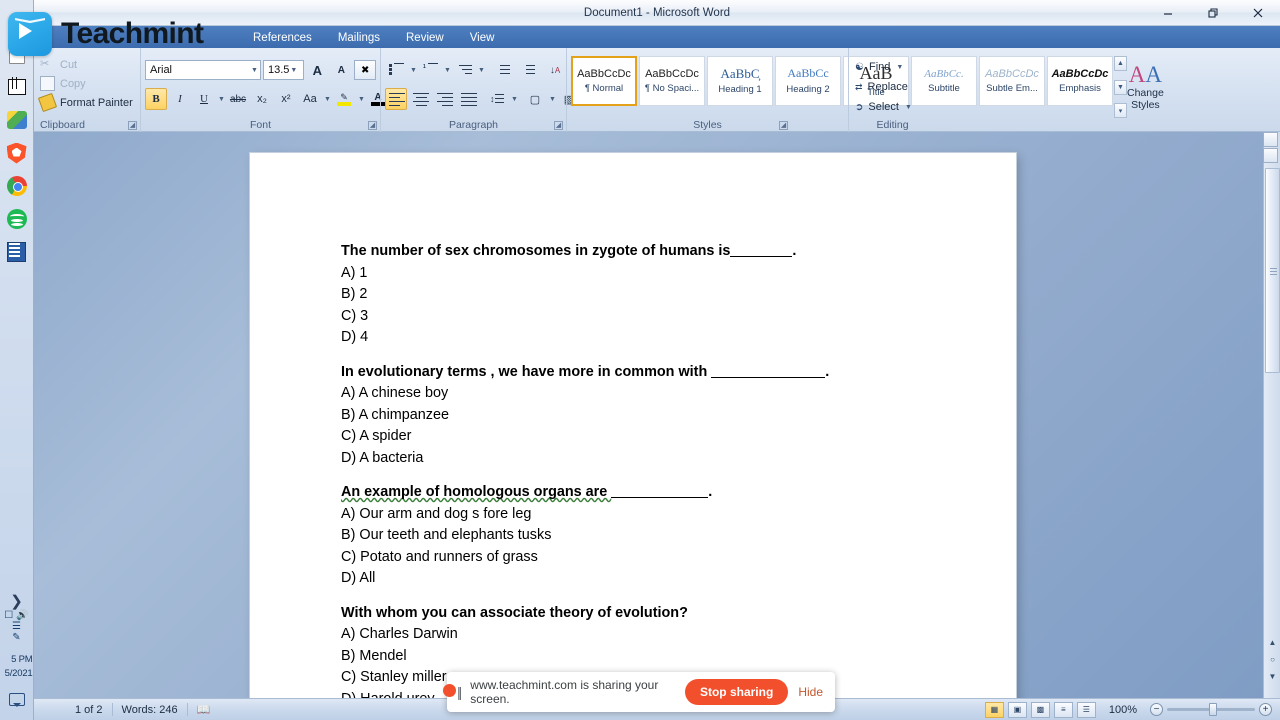 Image resolution: width=1280 pixels, height=720 pixels. What do you see at coordinates (1270, 155) in the screenshot?
I see `scroll-up-arrow-icon` at bounding box center [1270, 155].